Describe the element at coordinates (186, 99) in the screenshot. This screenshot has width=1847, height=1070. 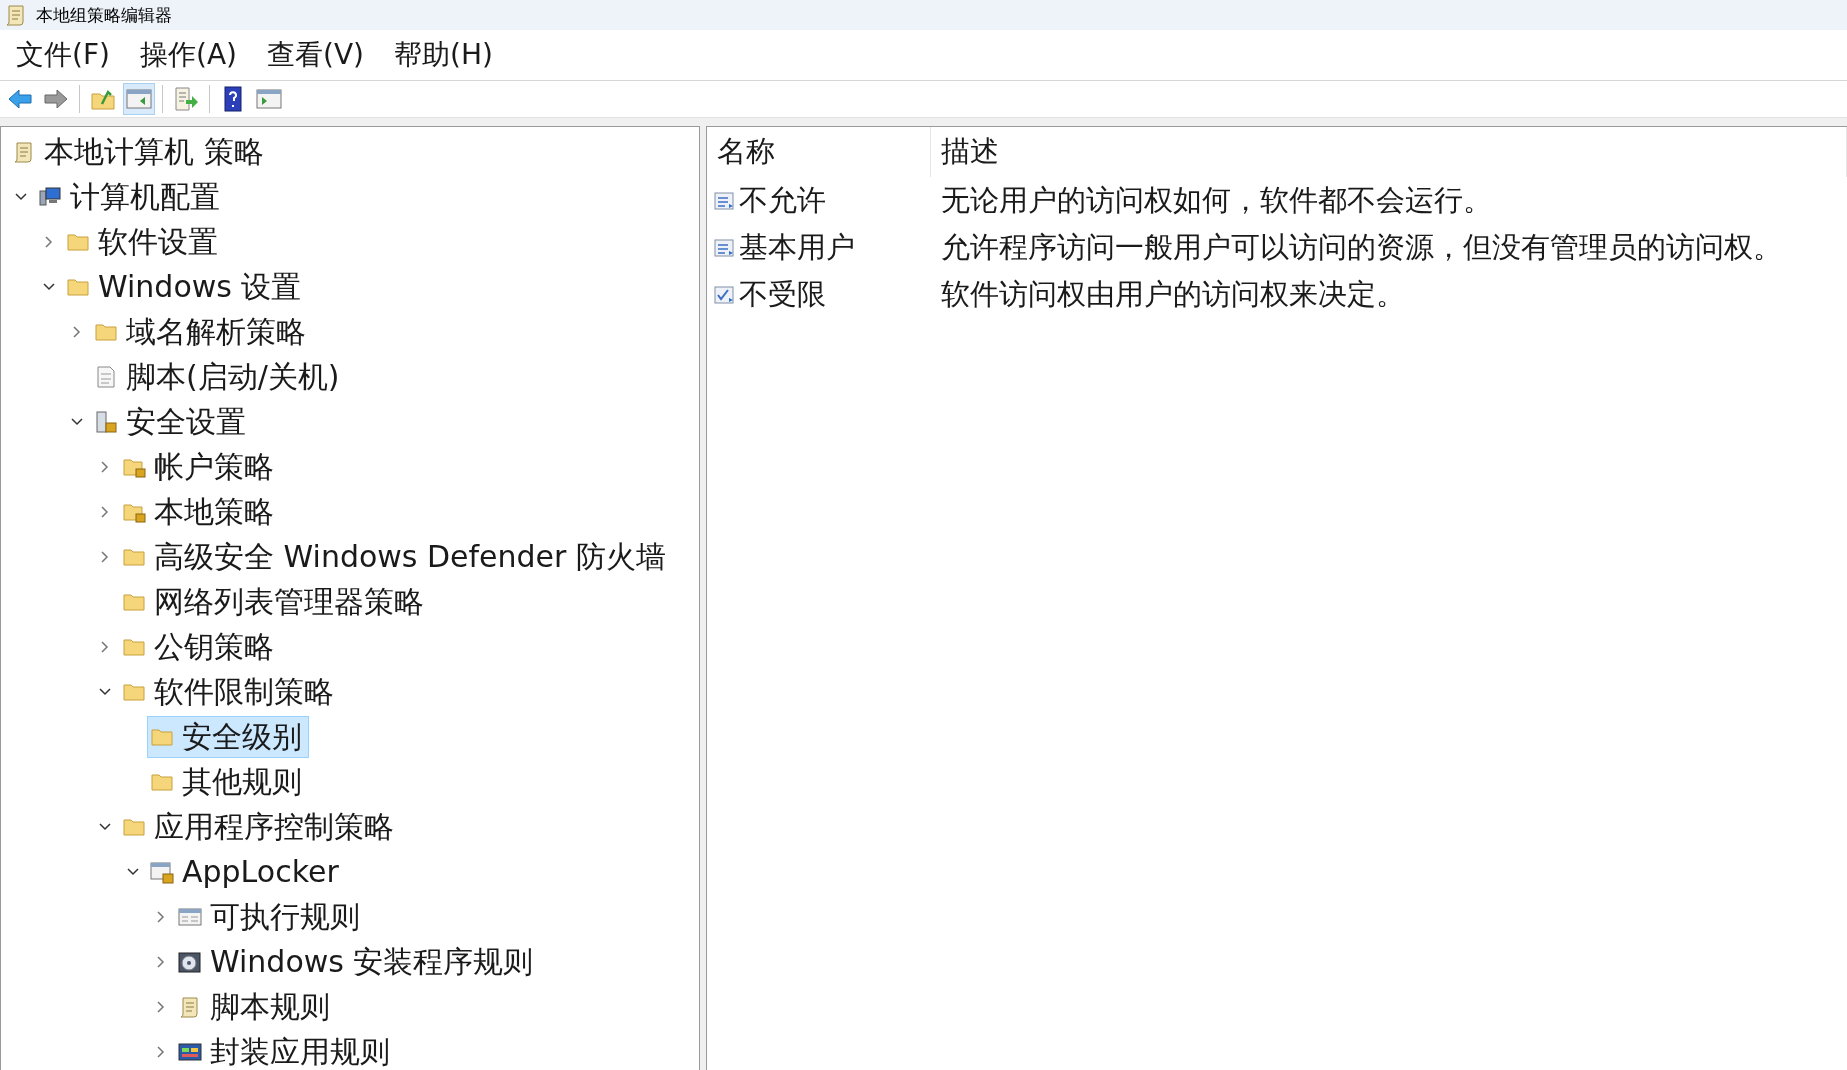
I see `export-list-icon` at that location.